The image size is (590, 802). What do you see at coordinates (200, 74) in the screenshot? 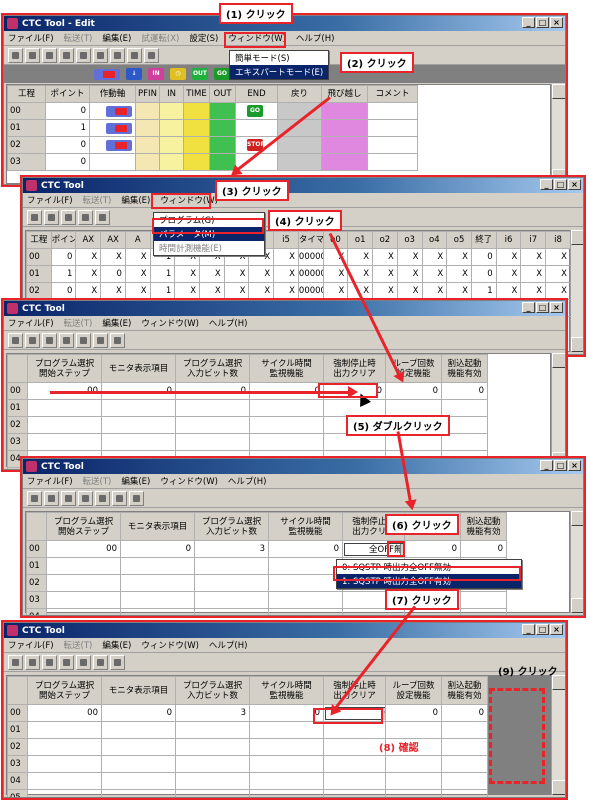
I see `out-icon: OUT` at bounding box center [200, 74].